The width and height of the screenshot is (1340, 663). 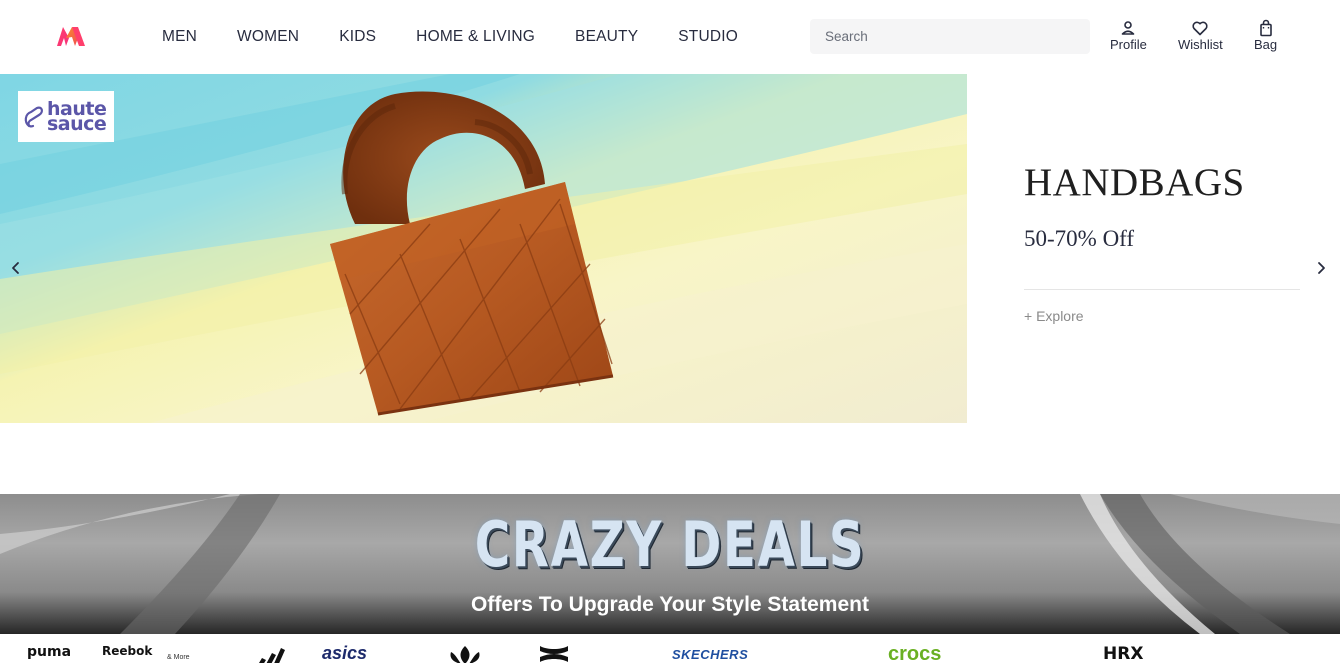 What do you see at coordinates (1200, 44) in the screenshot?
I see `wishlist-label: Wishlist` at bounding box center [1200, 44].